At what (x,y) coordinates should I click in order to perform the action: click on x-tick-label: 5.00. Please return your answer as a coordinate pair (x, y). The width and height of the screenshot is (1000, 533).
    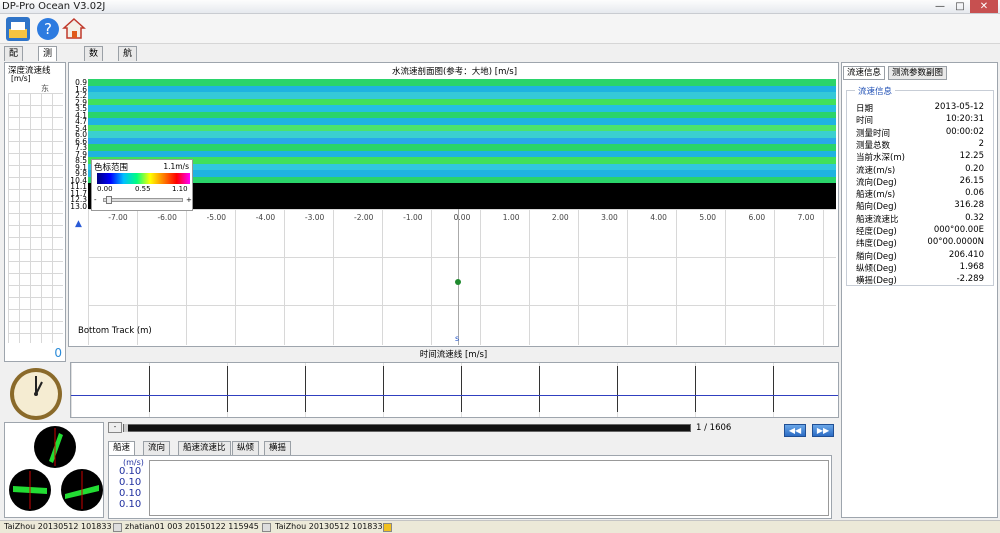
    Looking at the image, I should click on (708, 217).